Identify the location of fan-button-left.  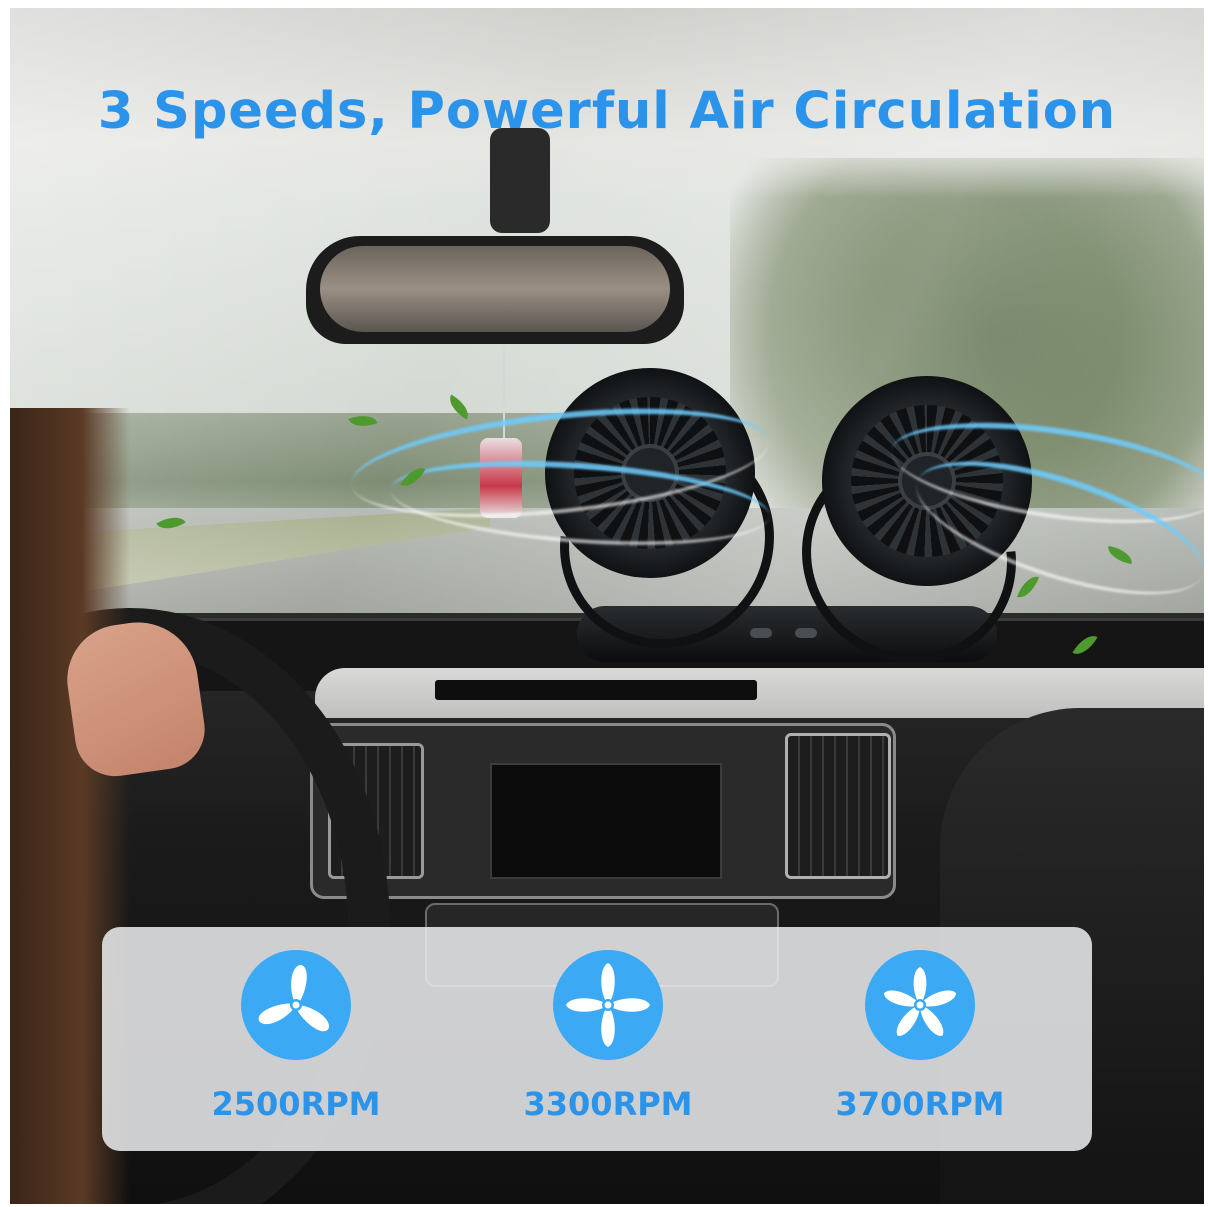
(761, 633).